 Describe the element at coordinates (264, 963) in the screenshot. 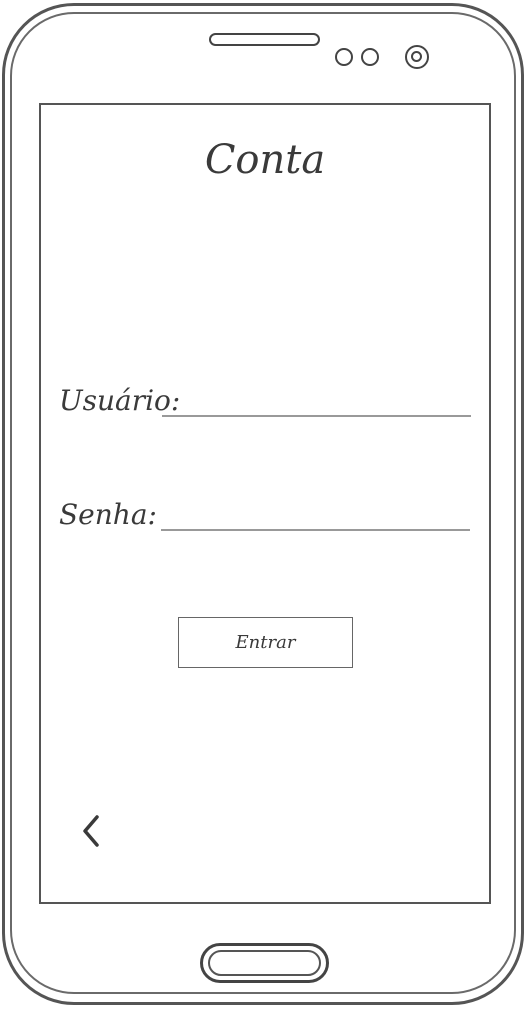

I see `home-button` at that location.